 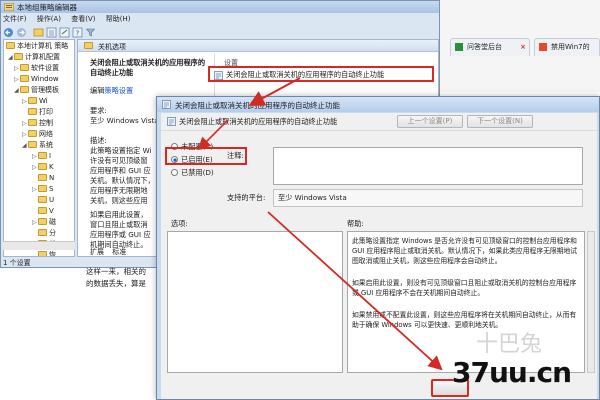 I want to click on page-icon, so click(x=459, y=47).